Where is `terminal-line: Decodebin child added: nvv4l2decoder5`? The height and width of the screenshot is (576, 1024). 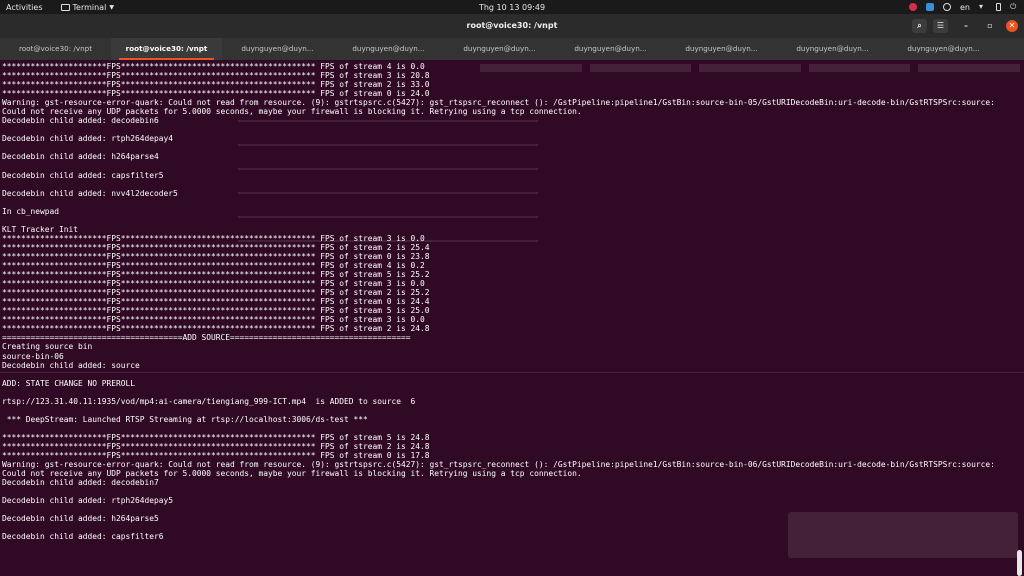
terminal-line: Decodebin child added: nvv4l2decoder5 is located at coordinates (90, 193).